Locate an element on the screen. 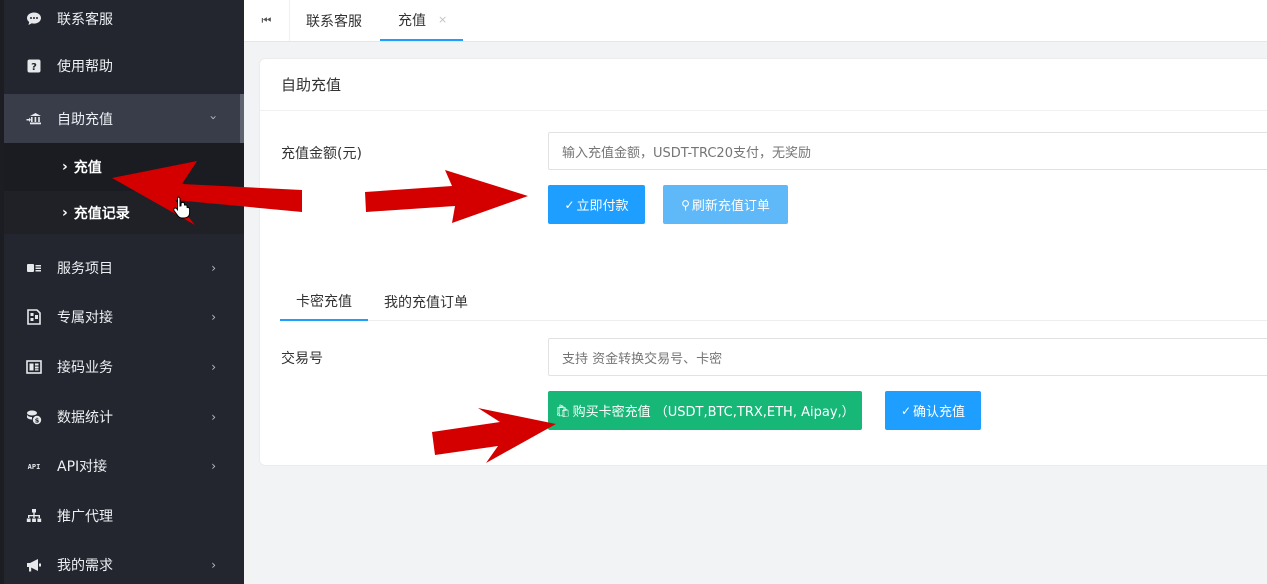 This screenshot has height=584, width=1267. id-card-icon is located at coordinates (34, 268).